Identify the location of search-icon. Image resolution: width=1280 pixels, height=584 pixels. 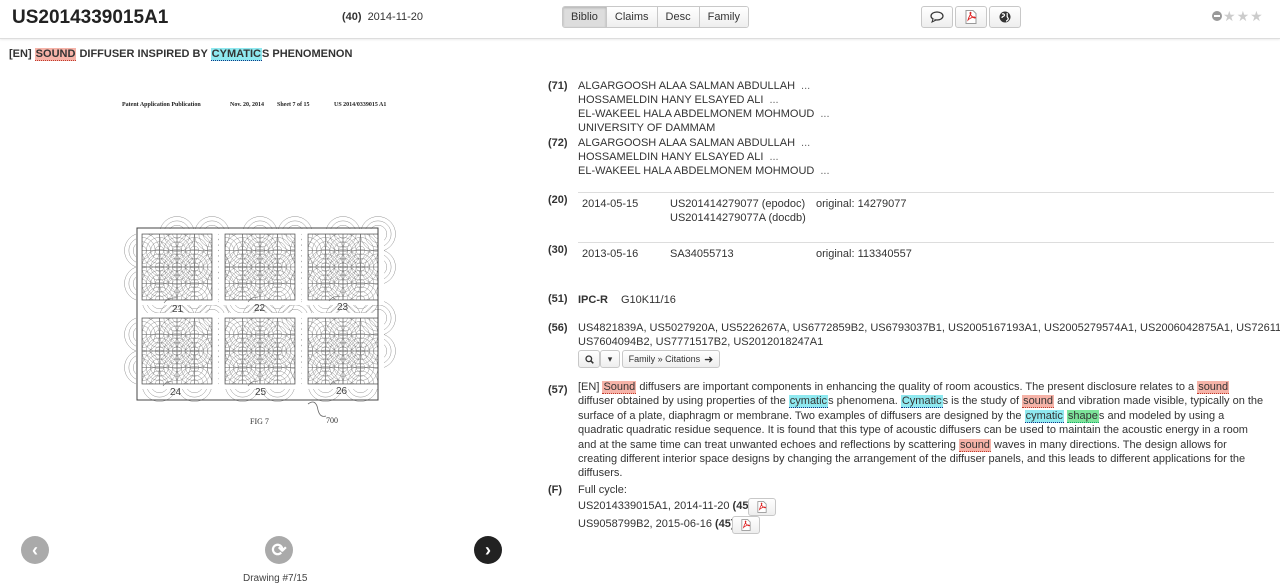
(589, 359).